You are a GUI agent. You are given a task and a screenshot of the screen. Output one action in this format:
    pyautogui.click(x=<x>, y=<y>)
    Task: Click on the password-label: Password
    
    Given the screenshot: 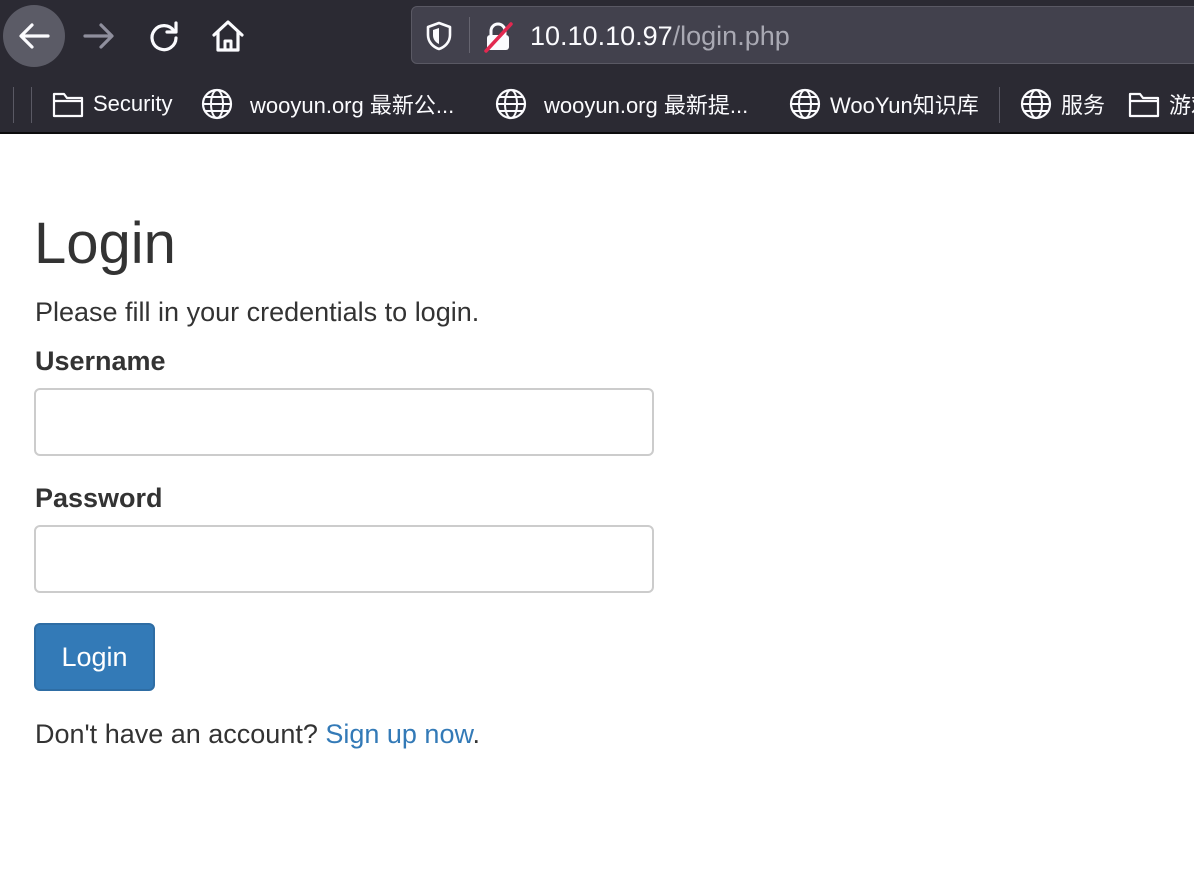 What is the action you would take?
    pyautogui.click(x=99, y=498)
    